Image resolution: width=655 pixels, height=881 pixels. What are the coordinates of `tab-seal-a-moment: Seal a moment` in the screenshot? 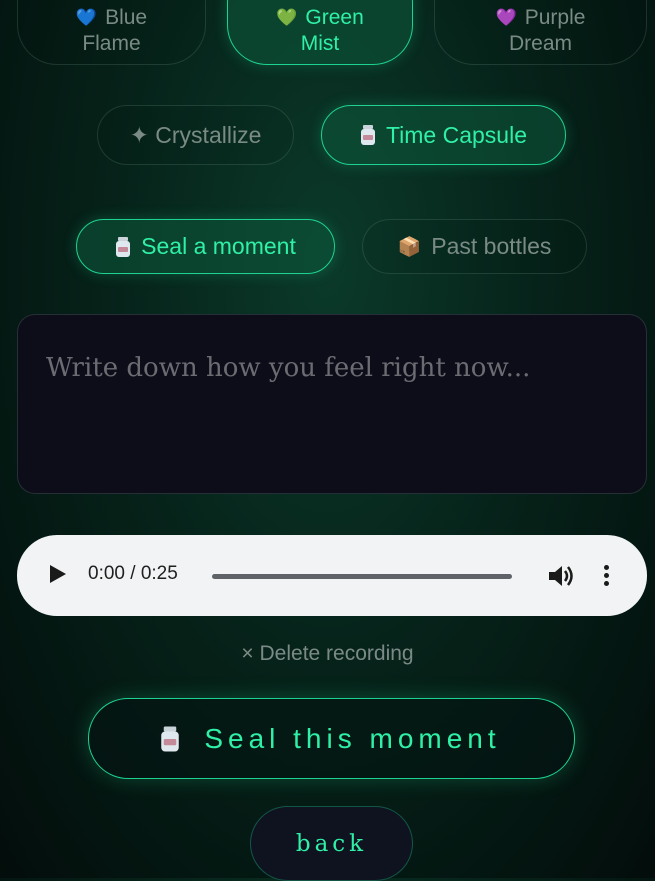 It's located at (205, 246).